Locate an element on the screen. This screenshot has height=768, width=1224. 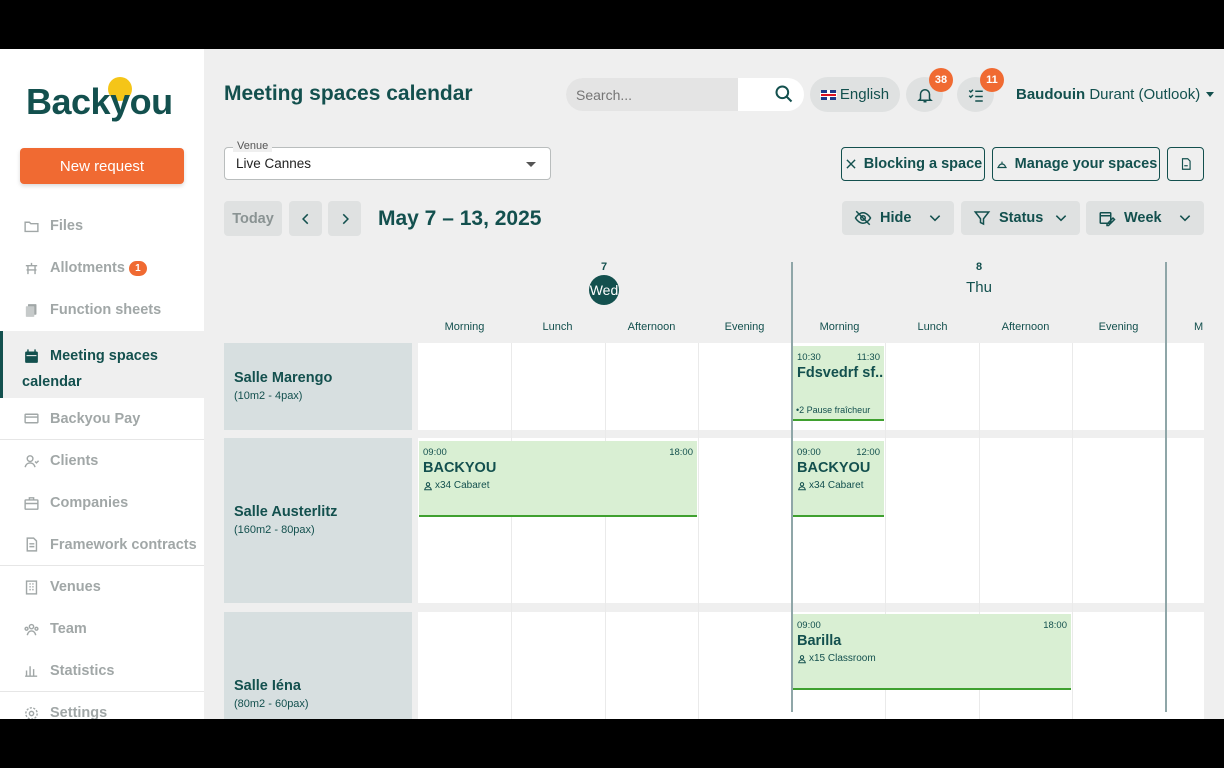
allotment-icon is located at coordinates (31, 268).